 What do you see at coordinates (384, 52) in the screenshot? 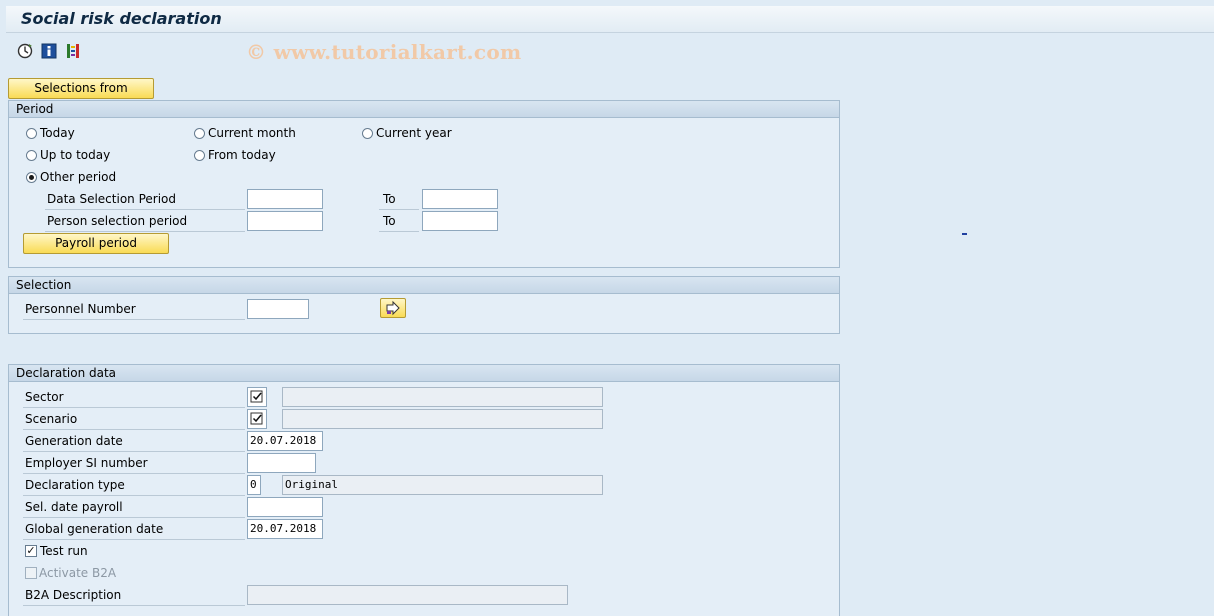
I see `watermark: © www.tutorialkart.com` at bounding box center [384, 52].